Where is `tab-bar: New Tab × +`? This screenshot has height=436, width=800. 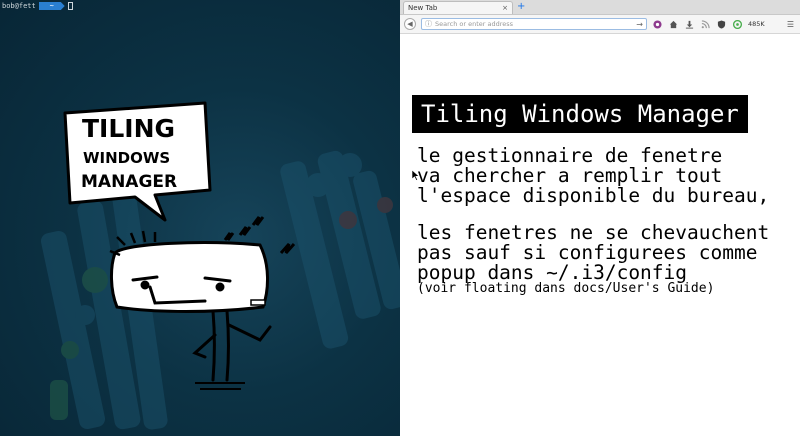 tab-bar: New Tab × + is located at coordinates (600, 7).